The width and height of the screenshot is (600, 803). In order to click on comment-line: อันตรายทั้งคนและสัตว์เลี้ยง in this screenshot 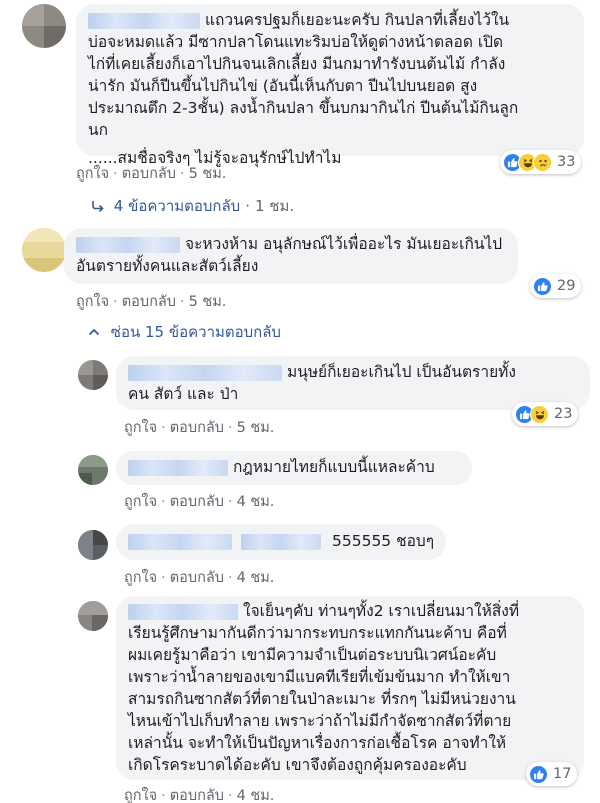, I will do `click(167, 266)`.